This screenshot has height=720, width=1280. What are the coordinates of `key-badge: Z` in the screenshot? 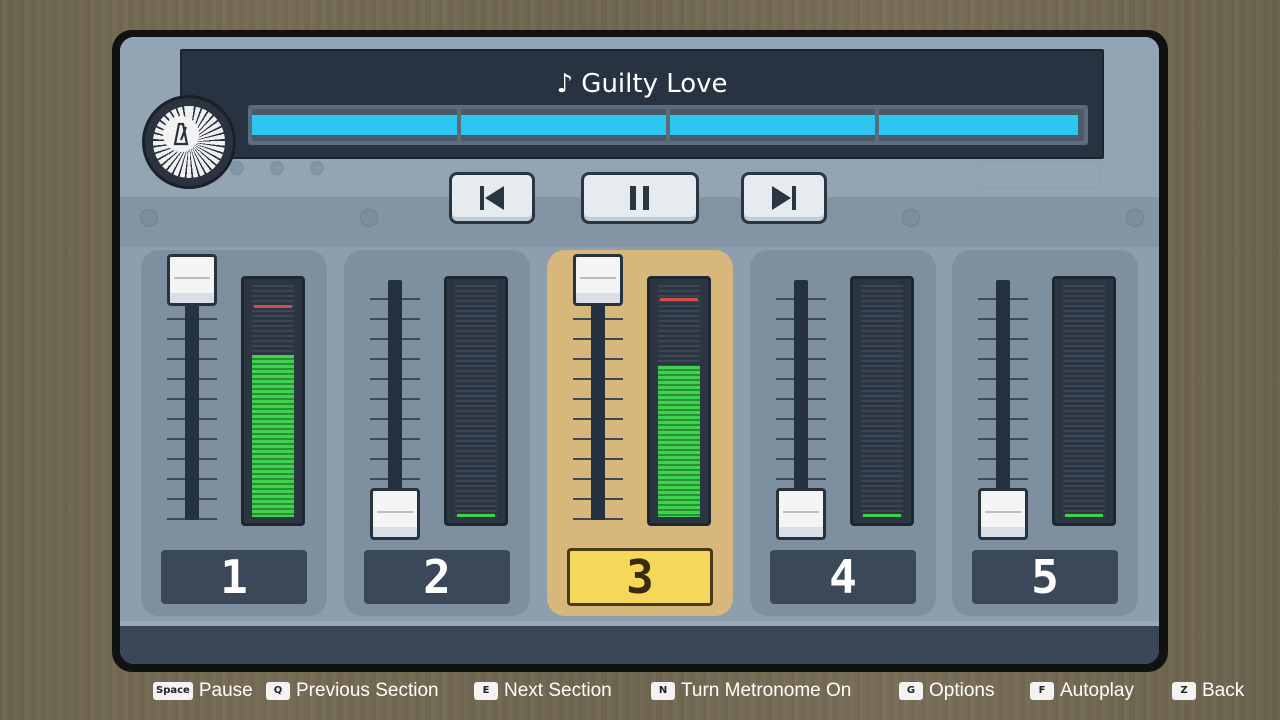 It's located at (1184, 691).